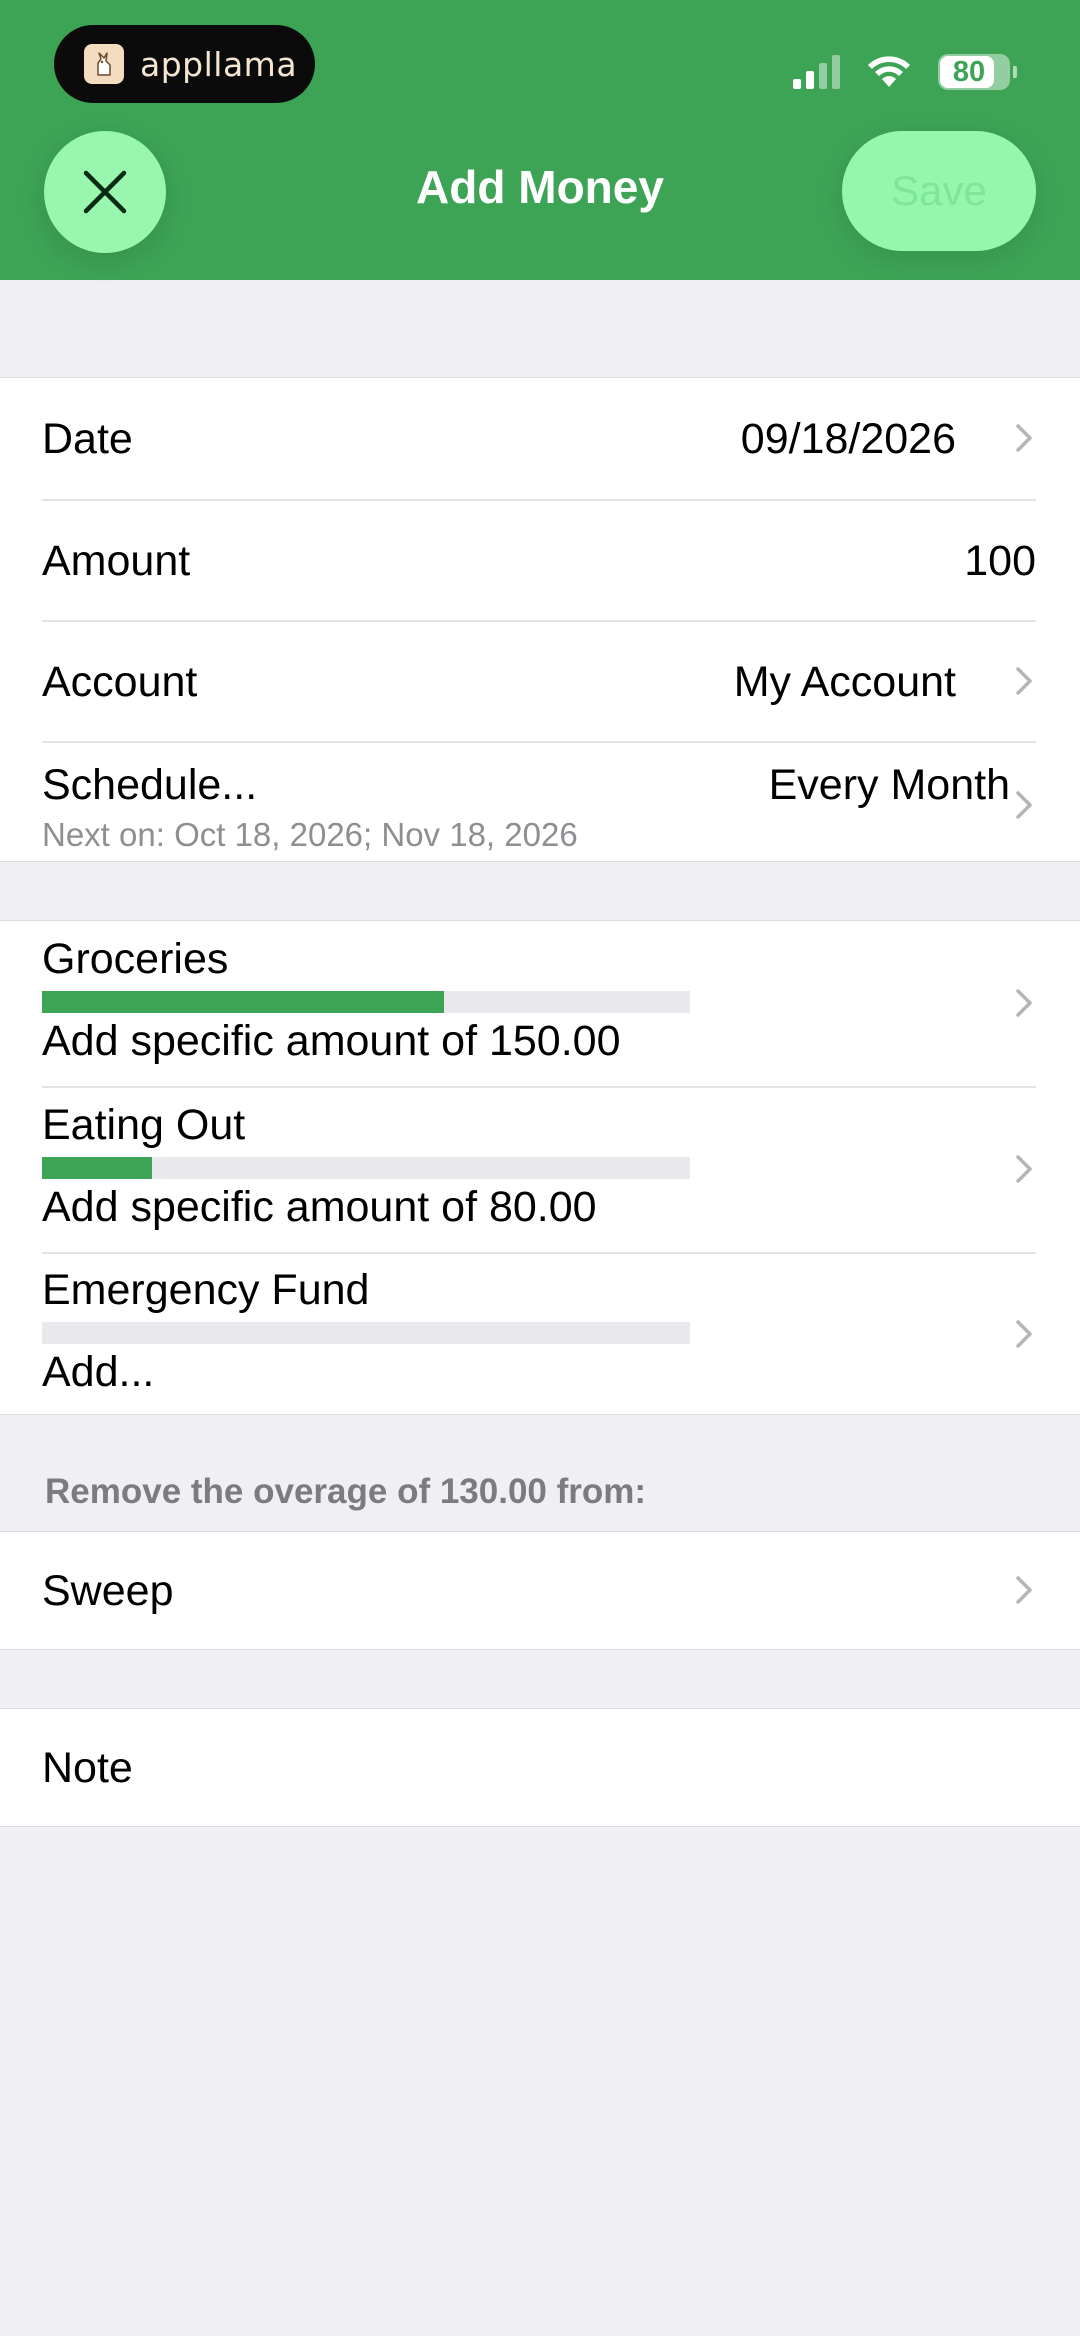  I want to click on account-row: Account My Account, so click(540, 680).